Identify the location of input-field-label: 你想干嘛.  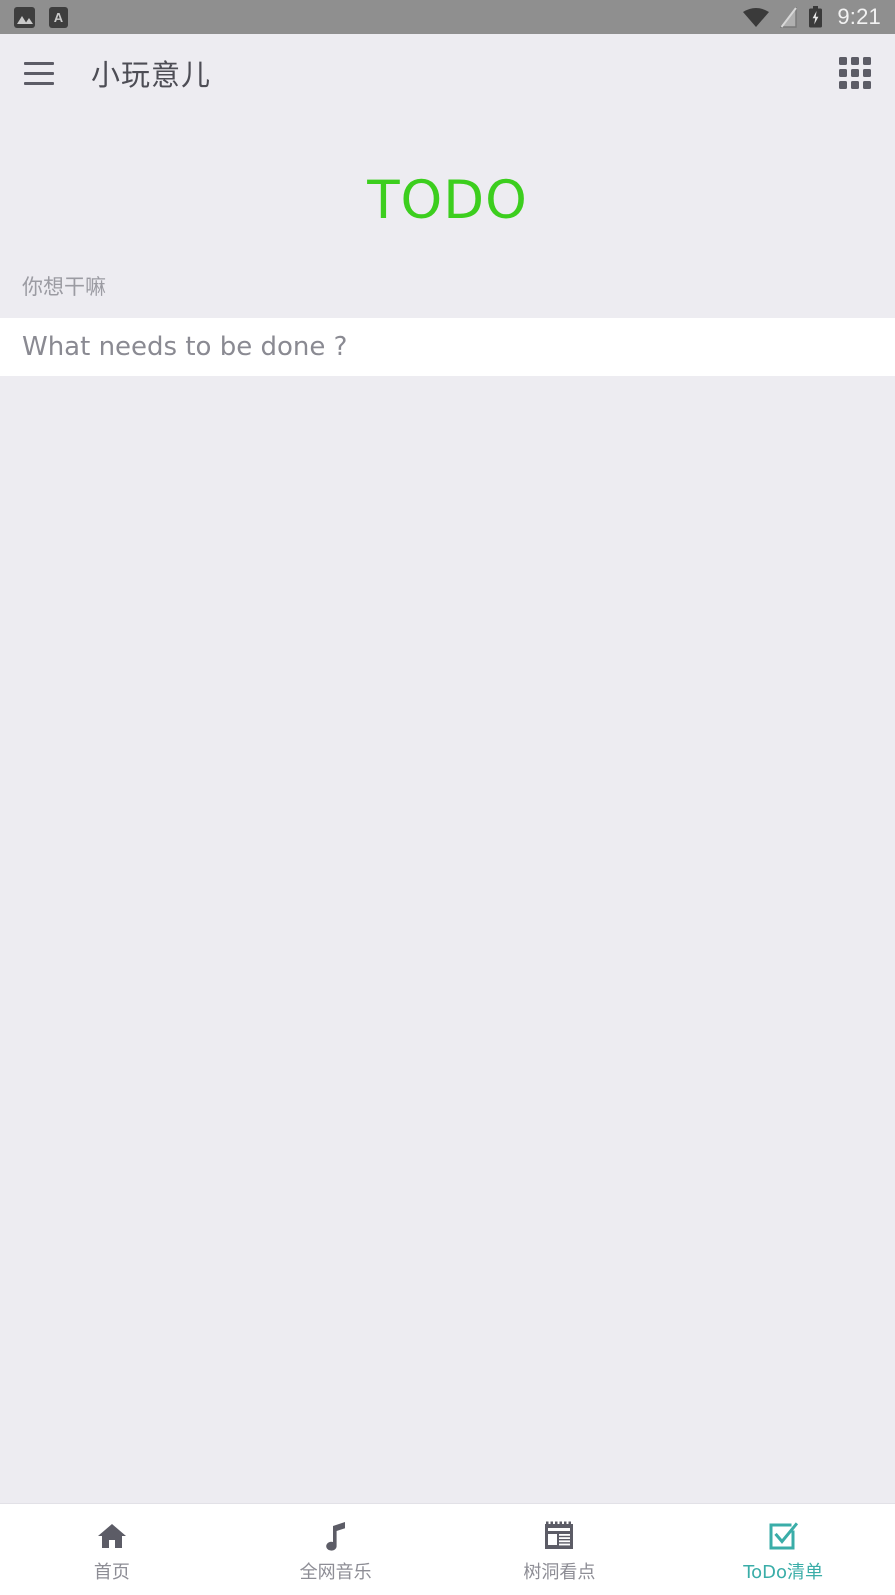
(64, 287).